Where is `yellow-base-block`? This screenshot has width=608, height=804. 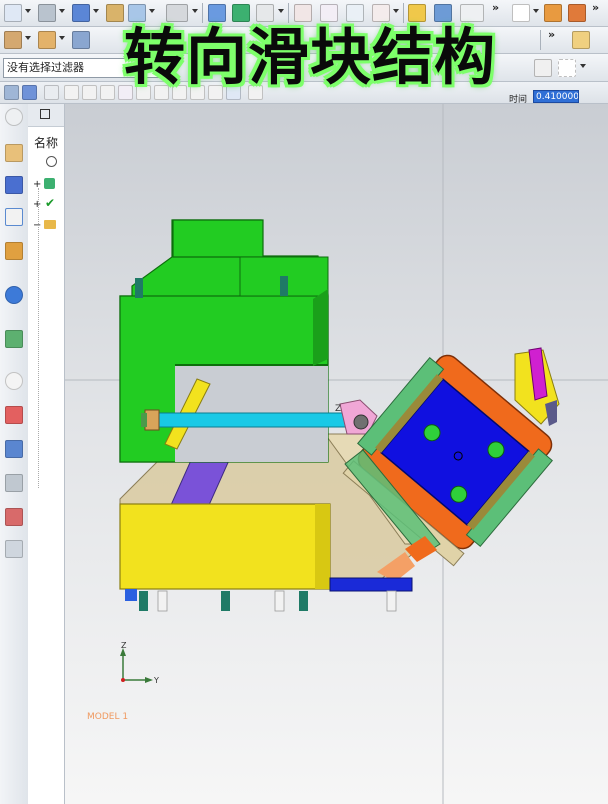 yellow-base-block is located at coordinates (225, 546).